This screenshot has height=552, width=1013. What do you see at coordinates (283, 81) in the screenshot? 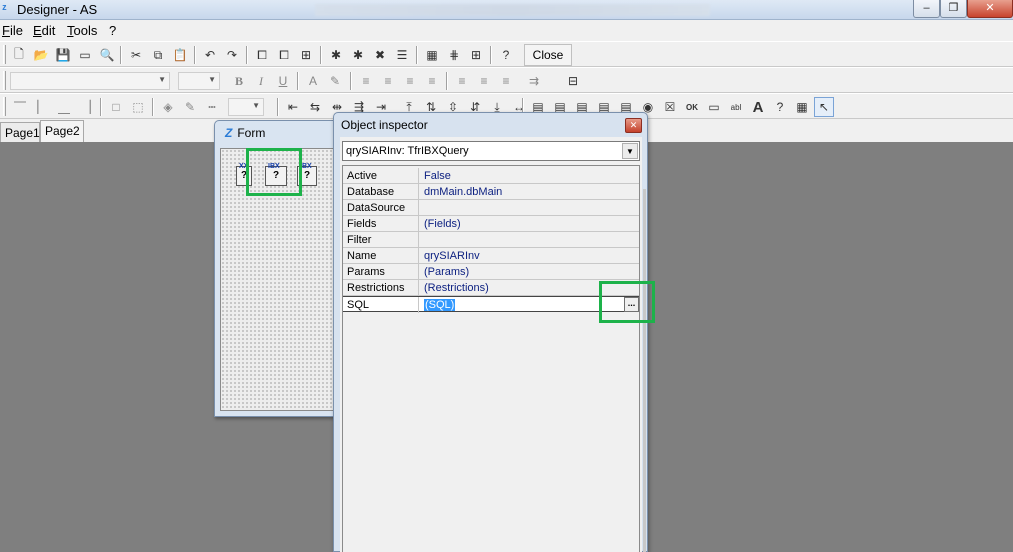
I see `underline-icon: U` at bounding box center [283, 81].